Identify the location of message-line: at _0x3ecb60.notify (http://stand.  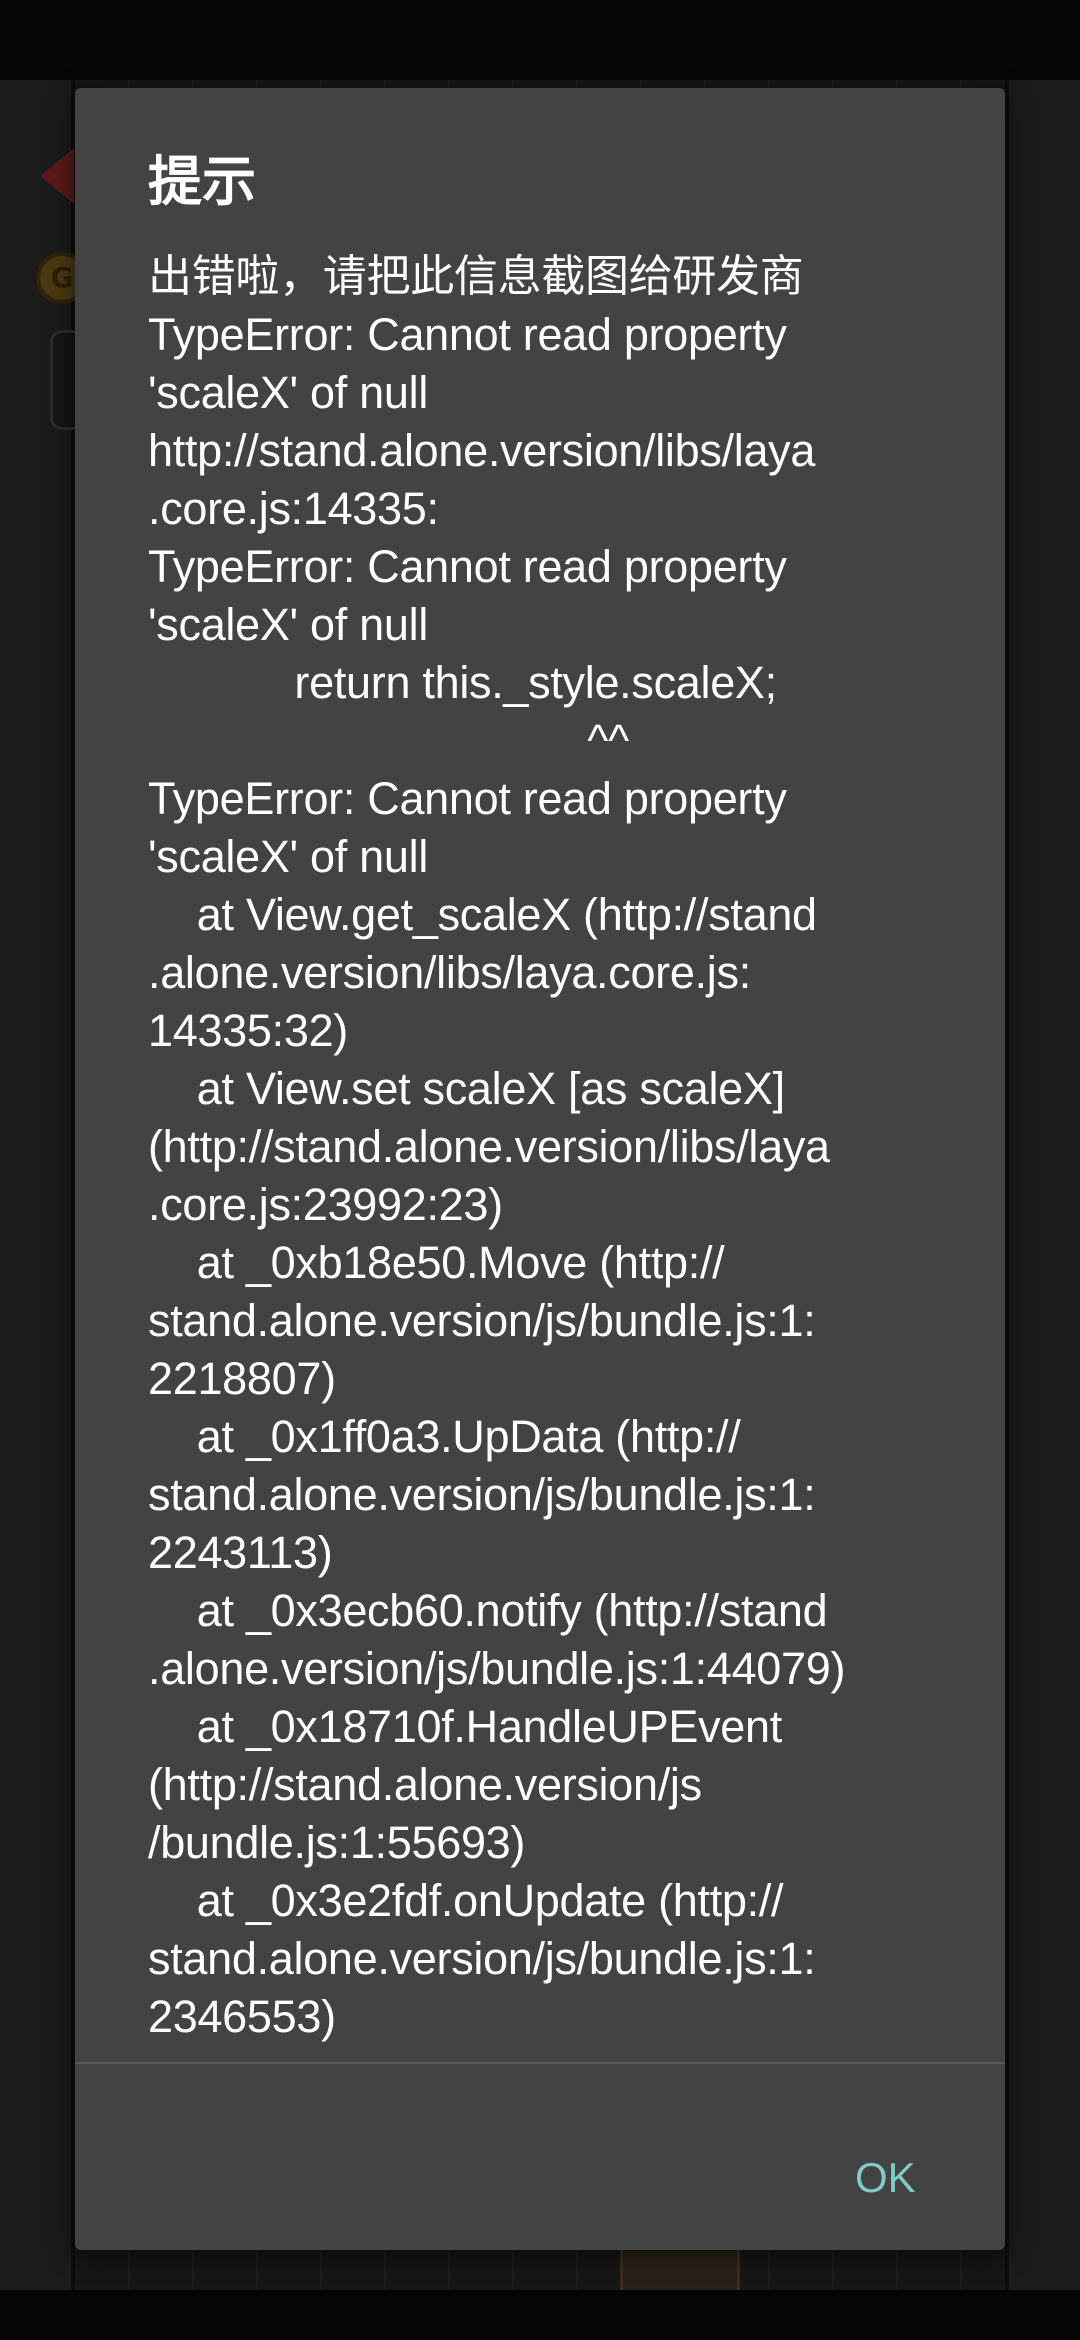
(488, 1610).